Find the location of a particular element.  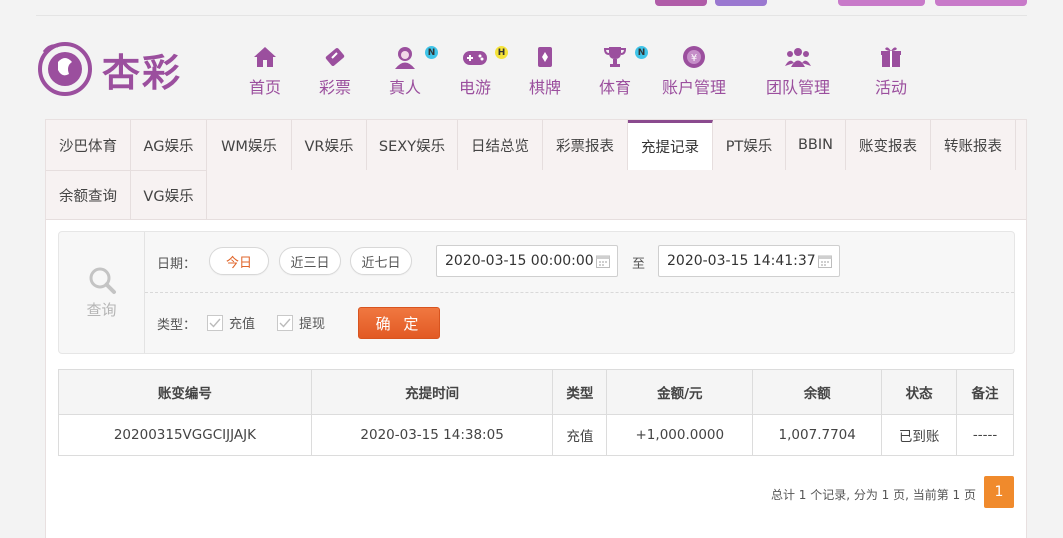

start-date-input: 2020-03-15 00:00:00 is located at coordinates (527, 261).